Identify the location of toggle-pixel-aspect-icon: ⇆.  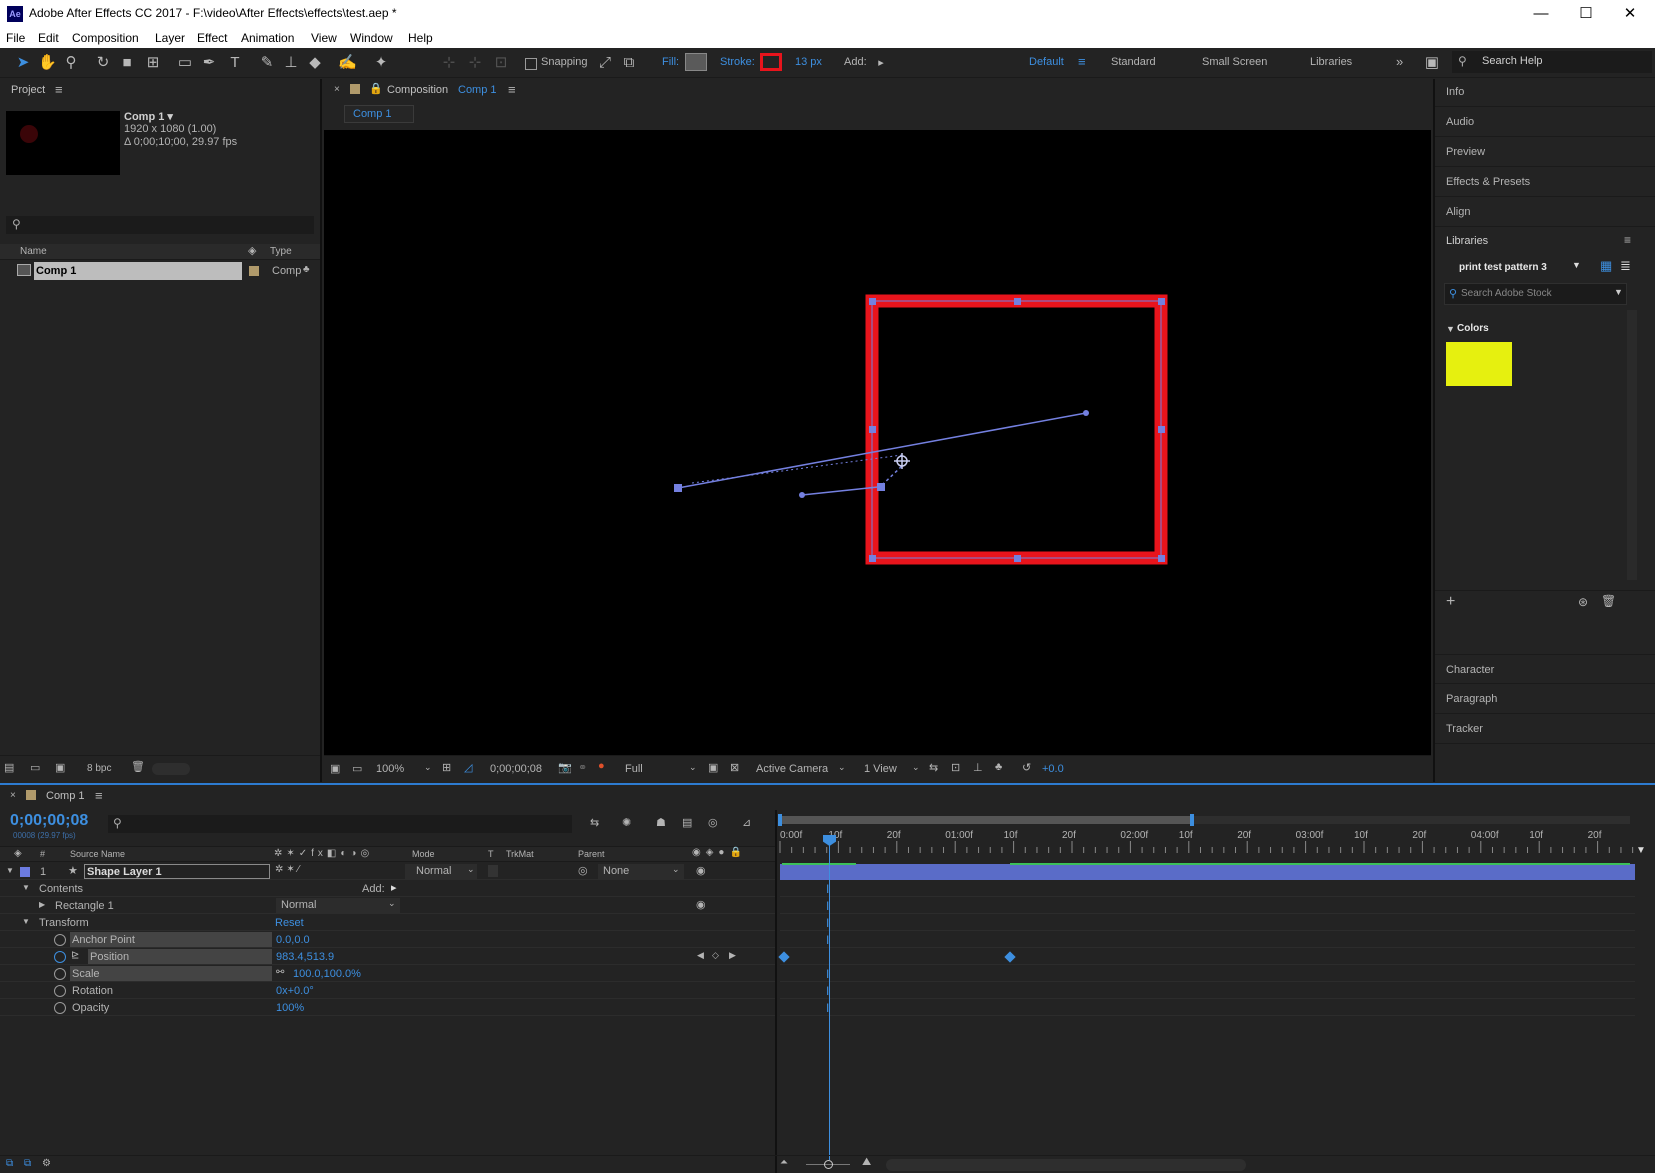
(933, 767).